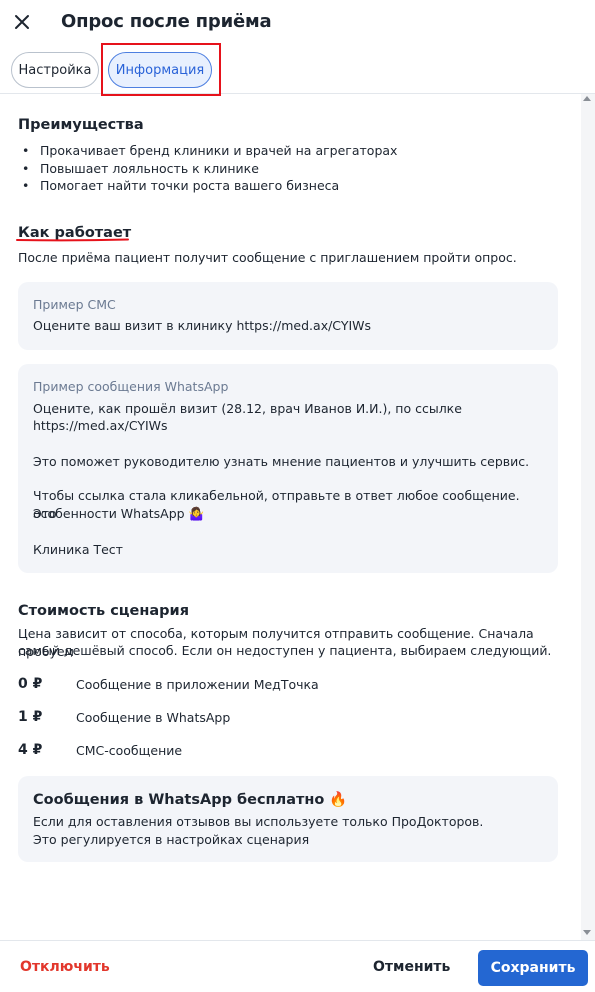 The height and width of the screenshot is (992, 595). I want to click on price-amount: 0 ₽, so click(30, 684).